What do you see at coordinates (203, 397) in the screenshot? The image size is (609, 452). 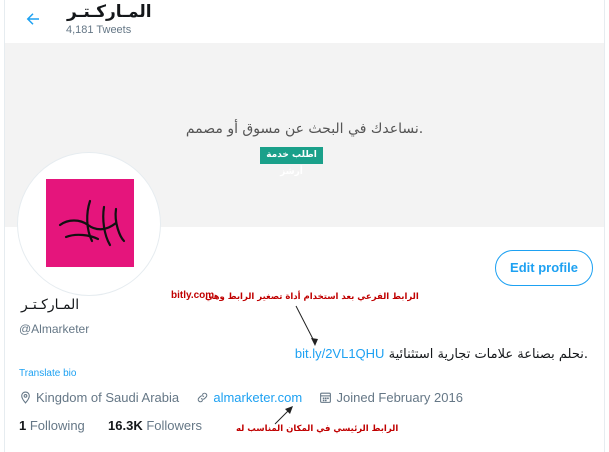 I see `link-icon` at bounding box center [203, 397].